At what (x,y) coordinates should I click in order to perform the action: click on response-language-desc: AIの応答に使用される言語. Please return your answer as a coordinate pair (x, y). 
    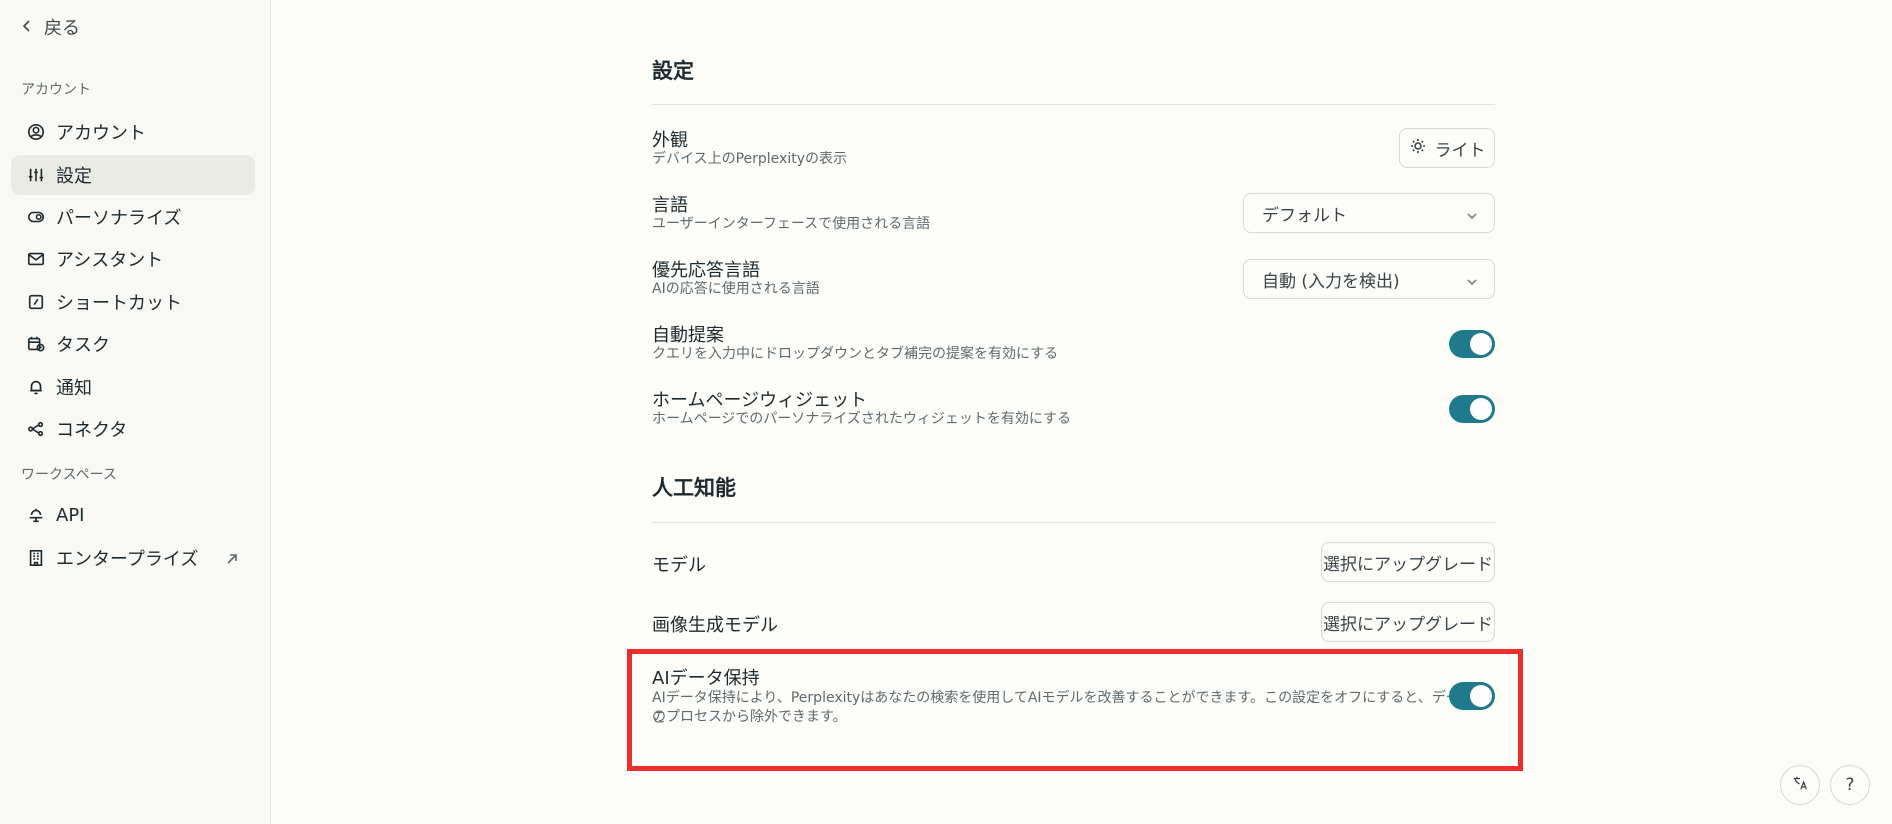
    Looking at the image, I should click on (736, 289).